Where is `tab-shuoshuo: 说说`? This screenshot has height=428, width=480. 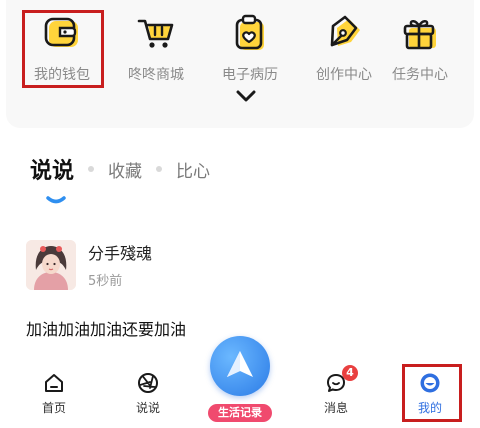 tab-shuoshuo: 说说 is located at coordinates (52, 169).